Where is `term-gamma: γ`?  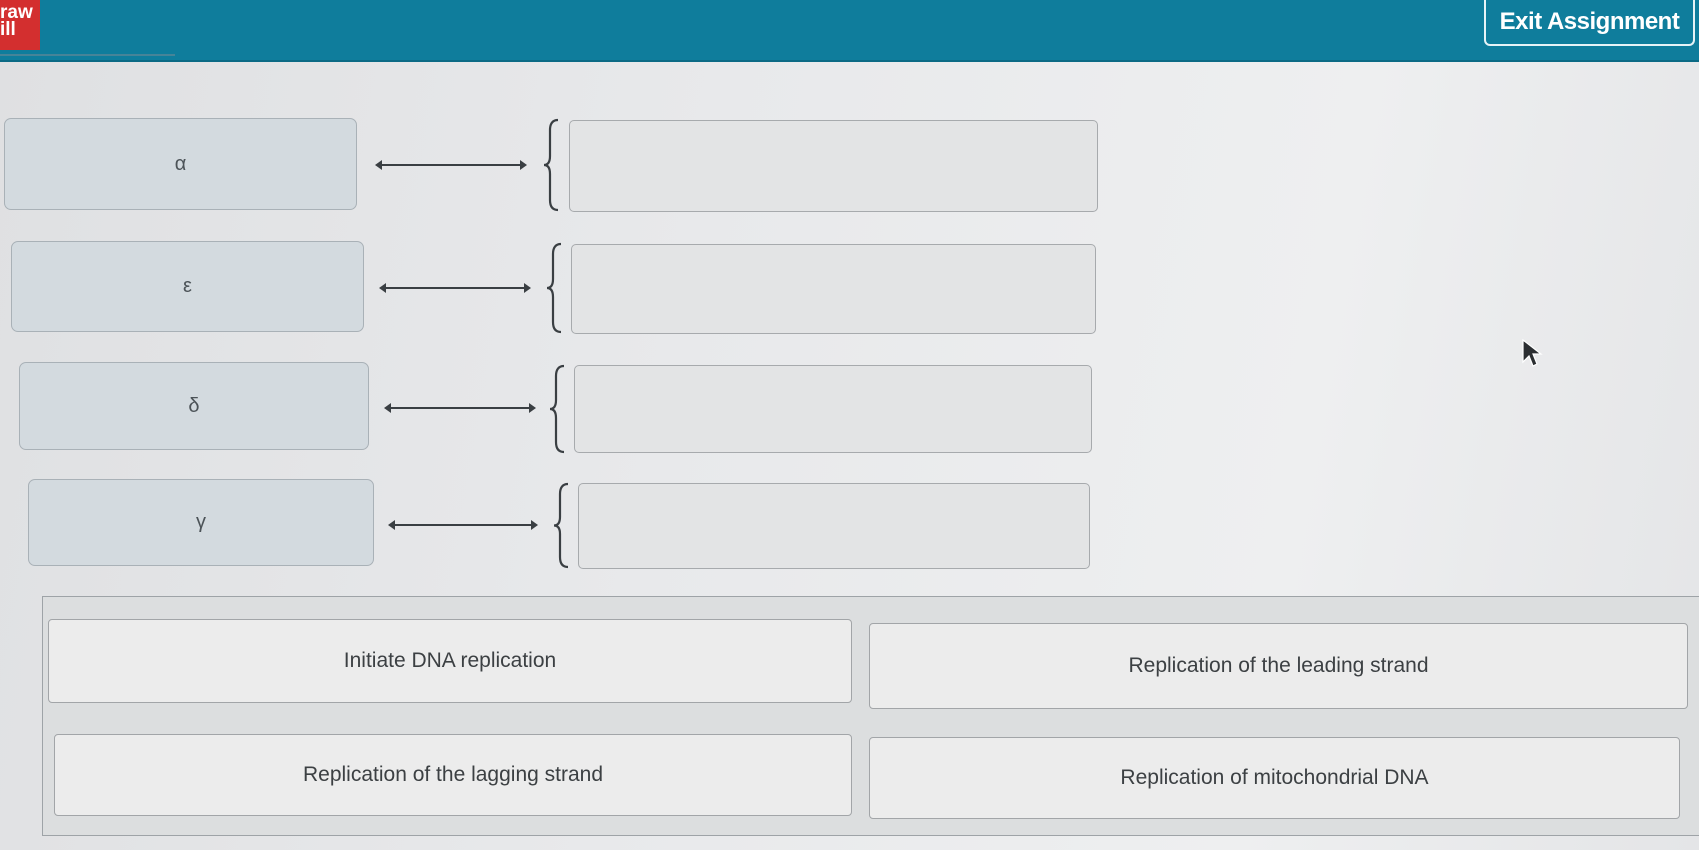
term-gamma: γ is located at coordinates (201, 522).